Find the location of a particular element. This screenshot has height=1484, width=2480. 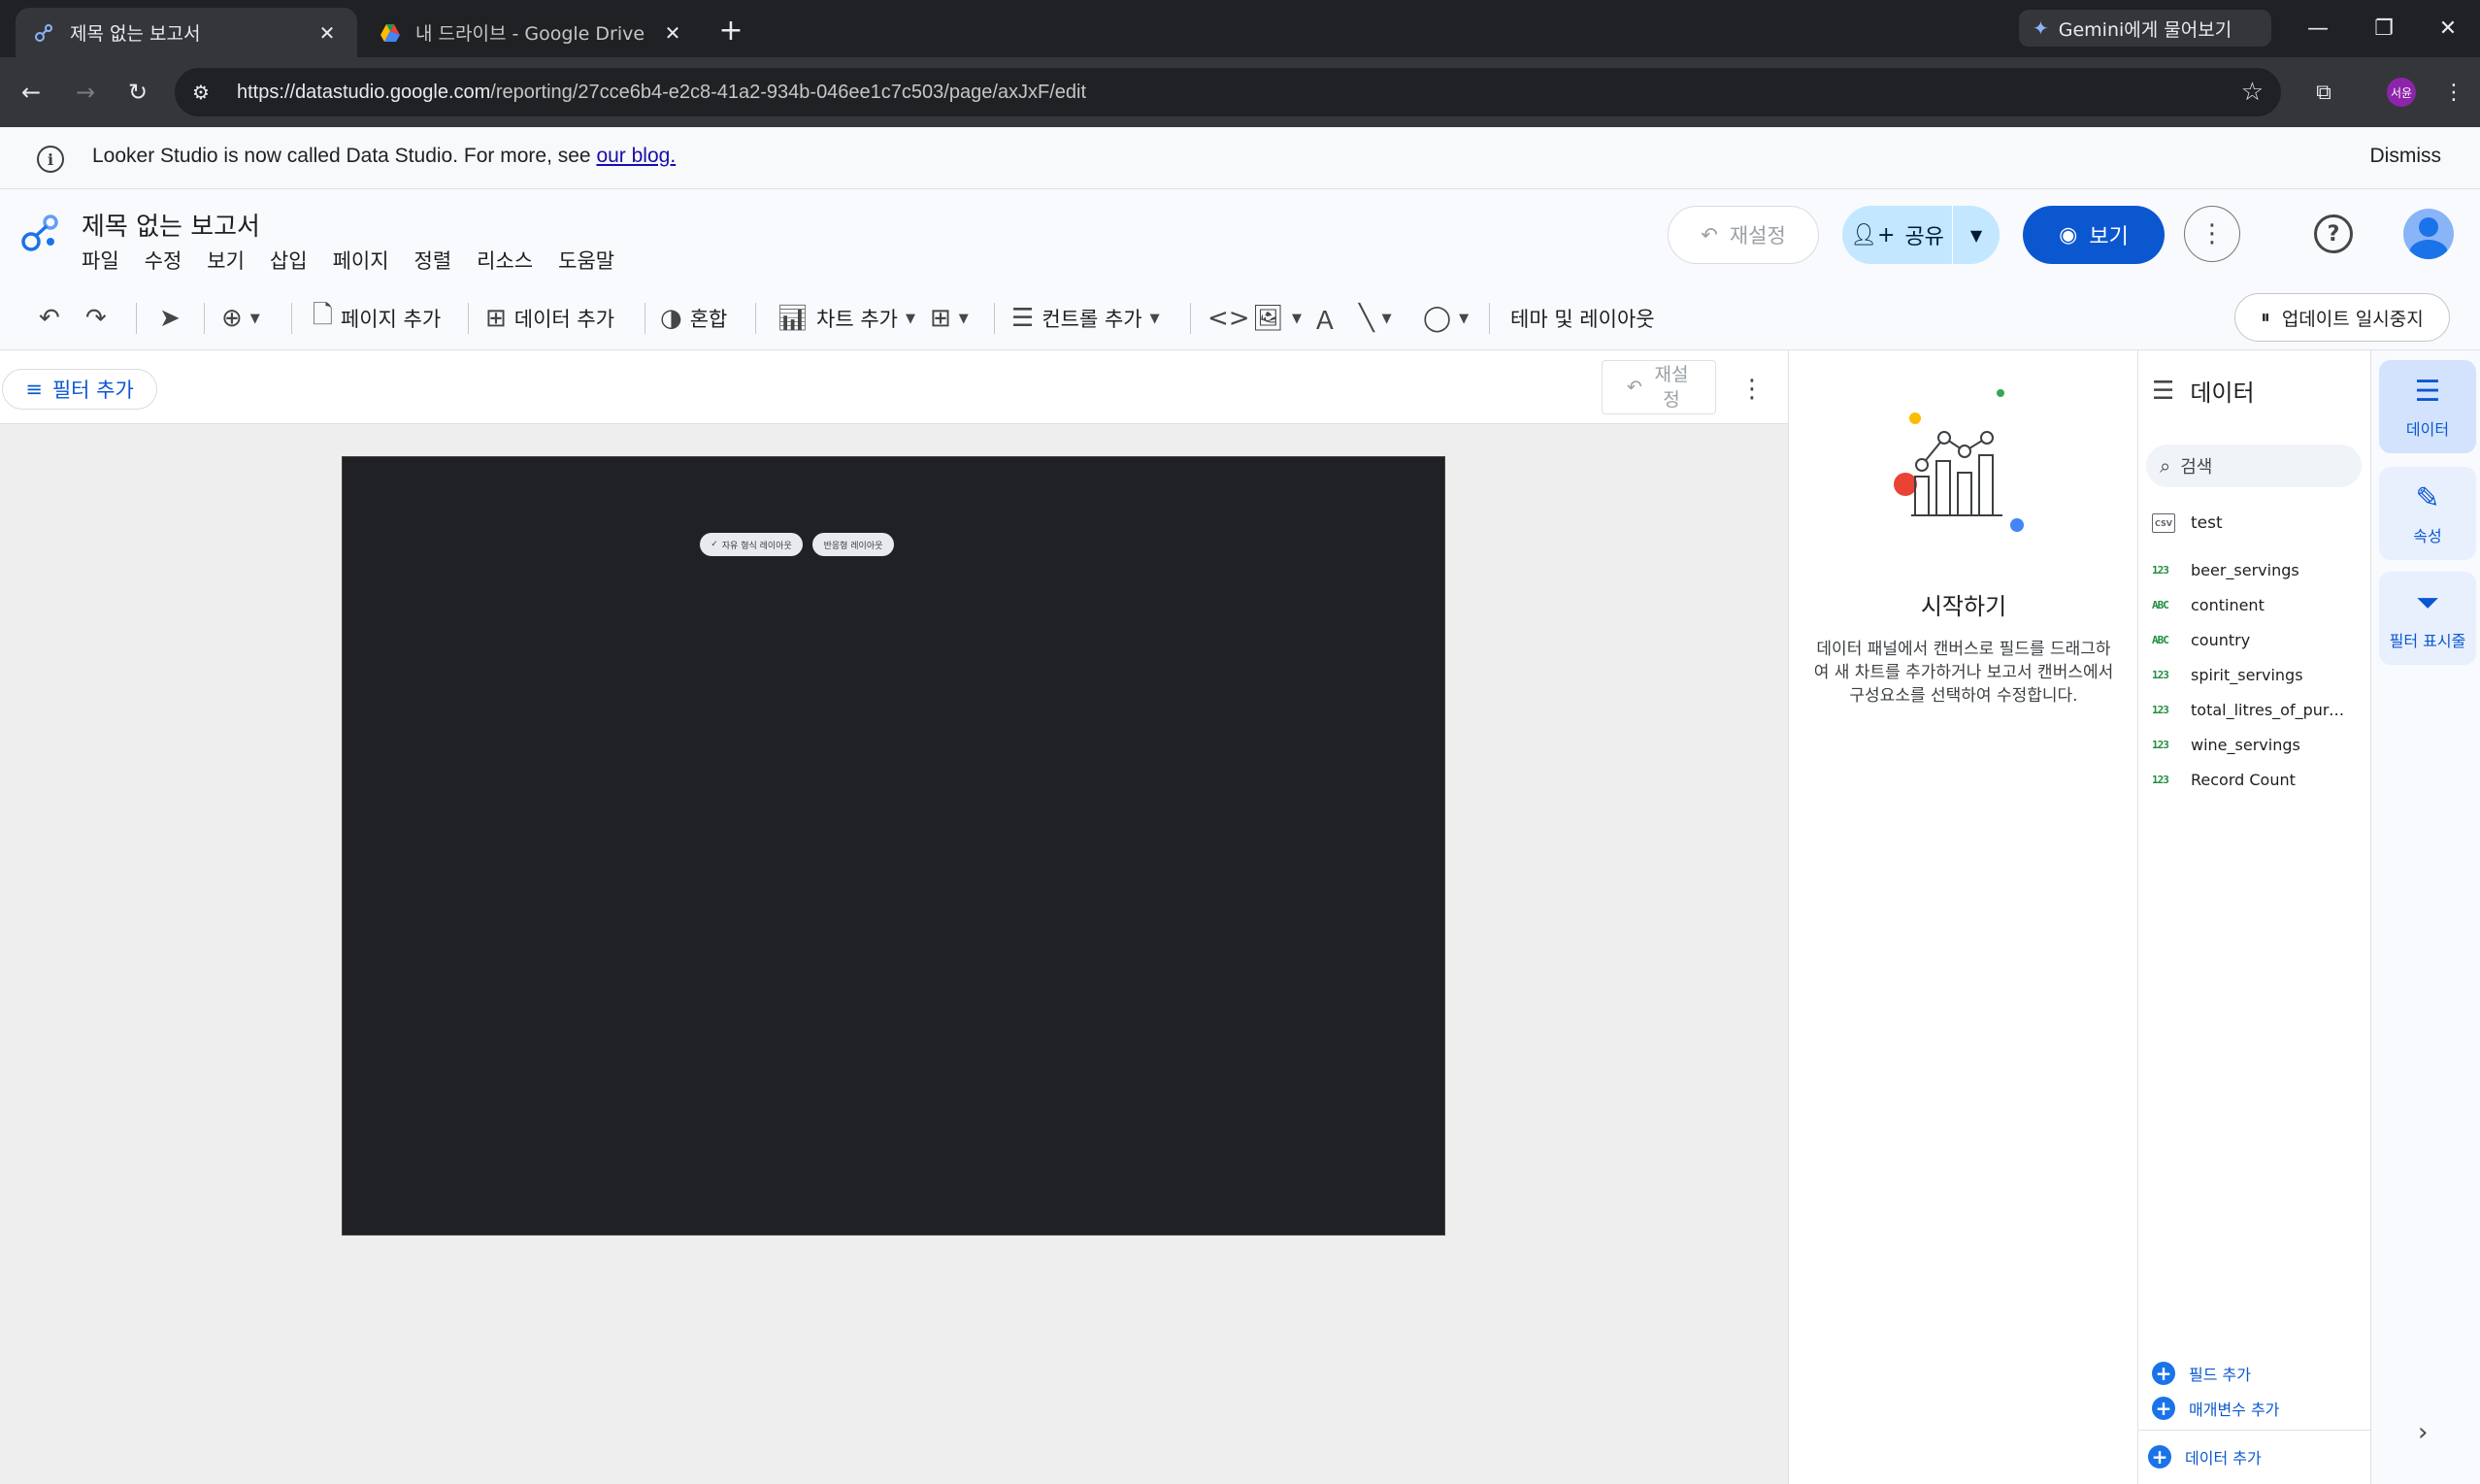

check-icon: ✓ is located at coordinates (714, 544).